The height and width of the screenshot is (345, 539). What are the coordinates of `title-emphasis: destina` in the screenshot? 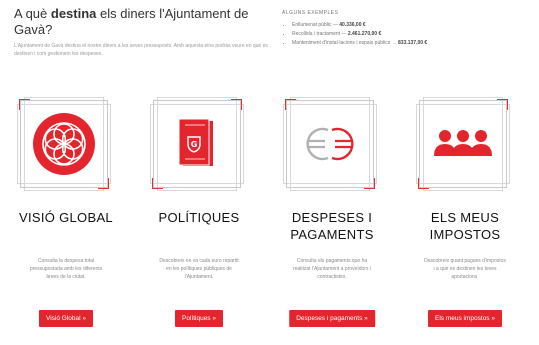 It's located at (73, 13).